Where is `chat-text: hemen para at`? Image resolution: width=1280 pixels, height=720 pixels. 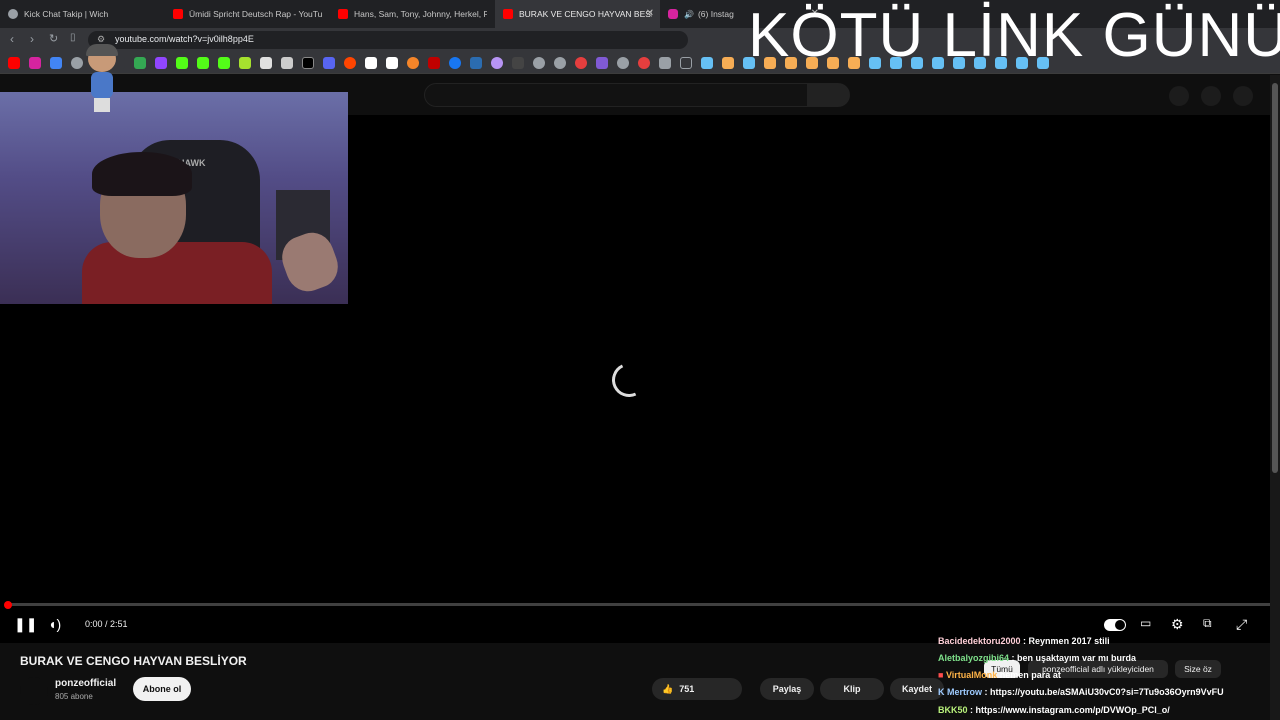 chat-text: hemen para at is located at coordinates (1030, 675).